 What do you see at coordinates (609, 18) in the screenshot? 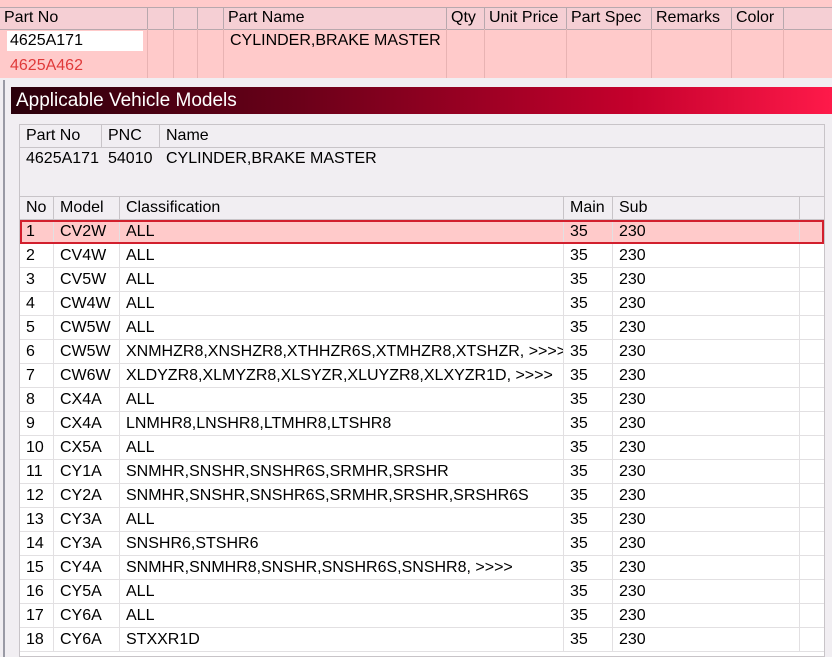
I see `col-header-part-spec: Part Spec` at bounding box center [609, 18].